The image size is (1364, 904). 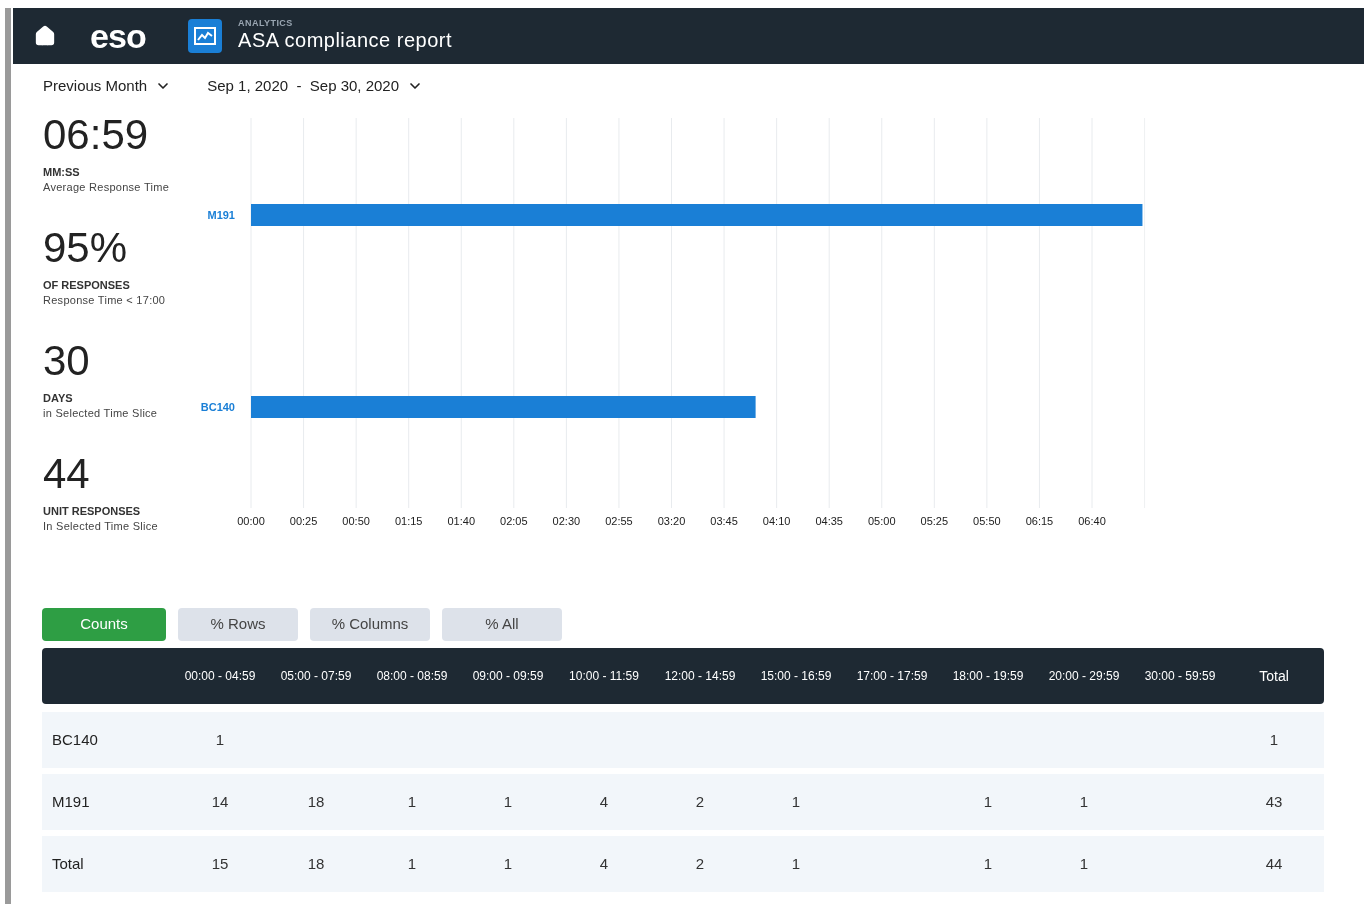 I want to click on axis-tick-label: 02:05, so click(x=514, y=521).